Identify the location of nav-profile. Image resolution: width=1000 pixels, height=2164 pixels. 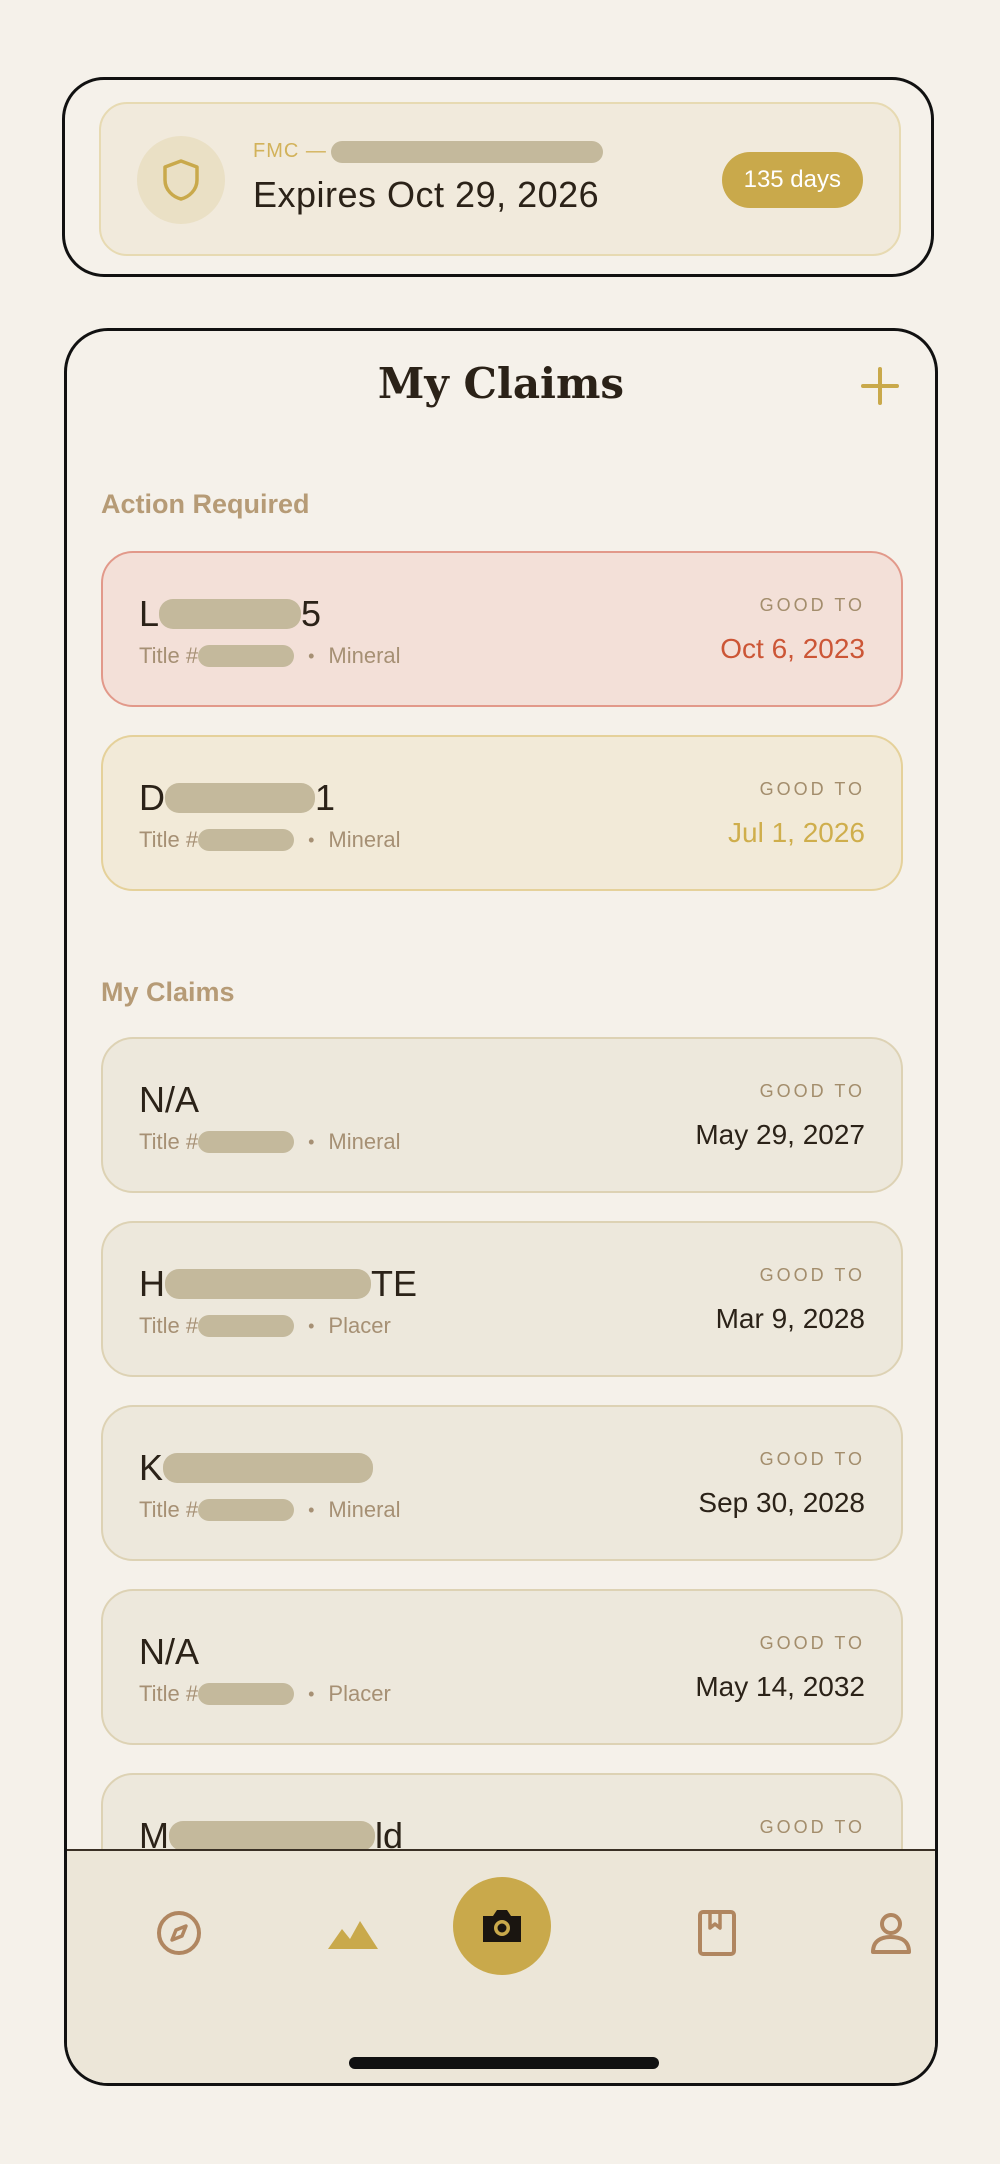
(891, 1933).